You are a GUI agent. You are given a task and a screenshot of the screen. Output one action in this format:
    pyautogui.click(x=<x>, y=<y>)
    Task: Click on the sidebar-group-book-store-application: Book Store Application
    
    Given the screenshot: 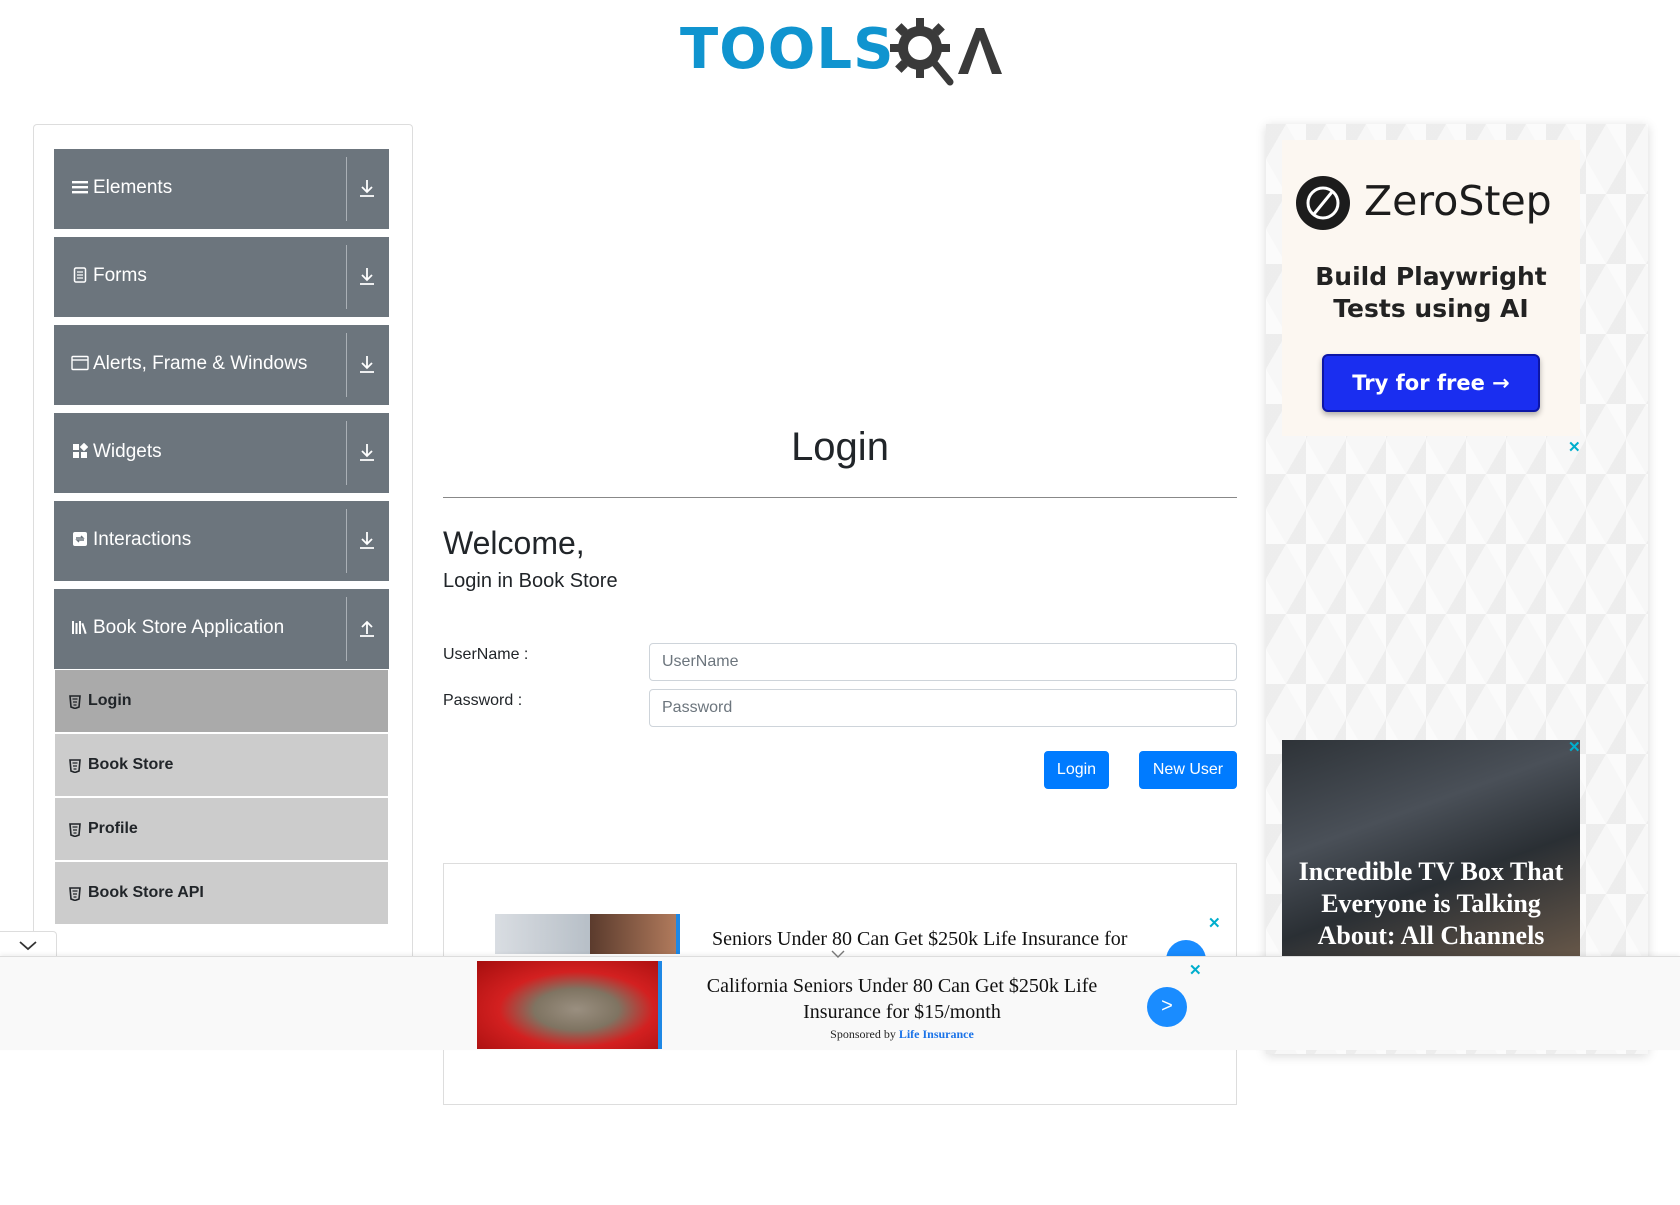 What is the action you would take?
    pyautogui.click(x=221, y=629)
    